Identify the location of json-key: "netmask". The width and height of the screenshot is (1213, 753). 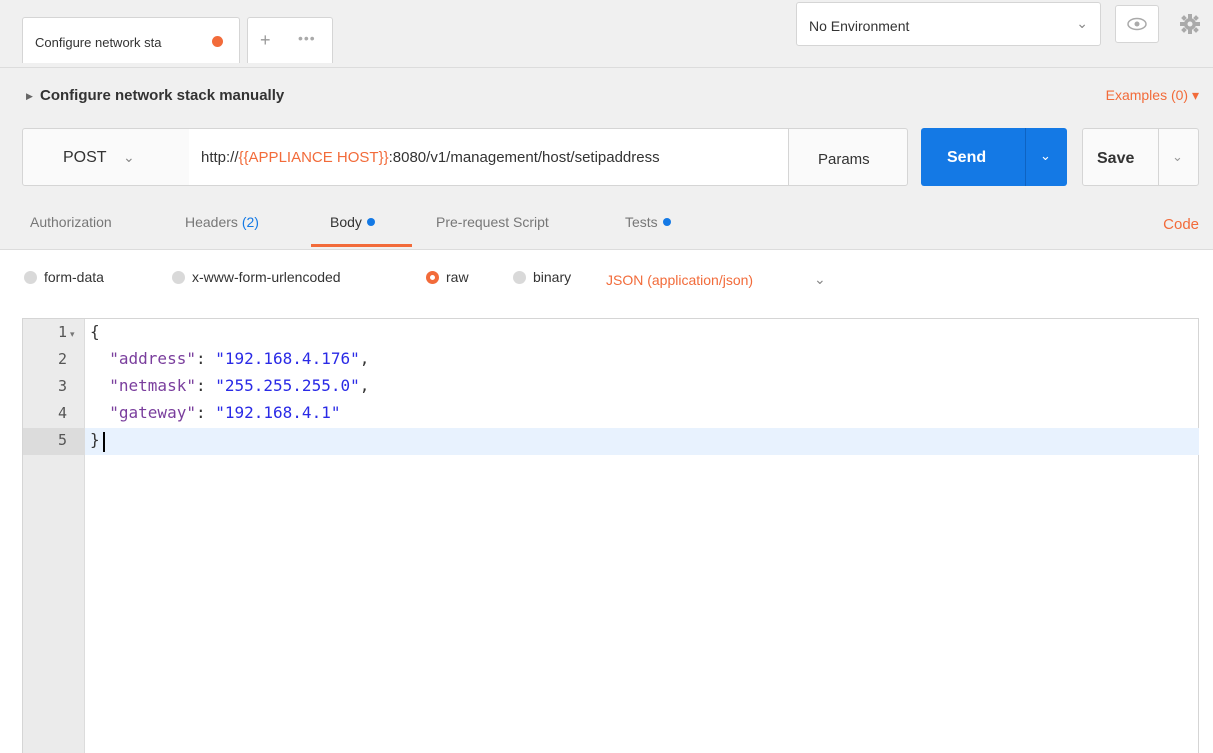
(152, 385).